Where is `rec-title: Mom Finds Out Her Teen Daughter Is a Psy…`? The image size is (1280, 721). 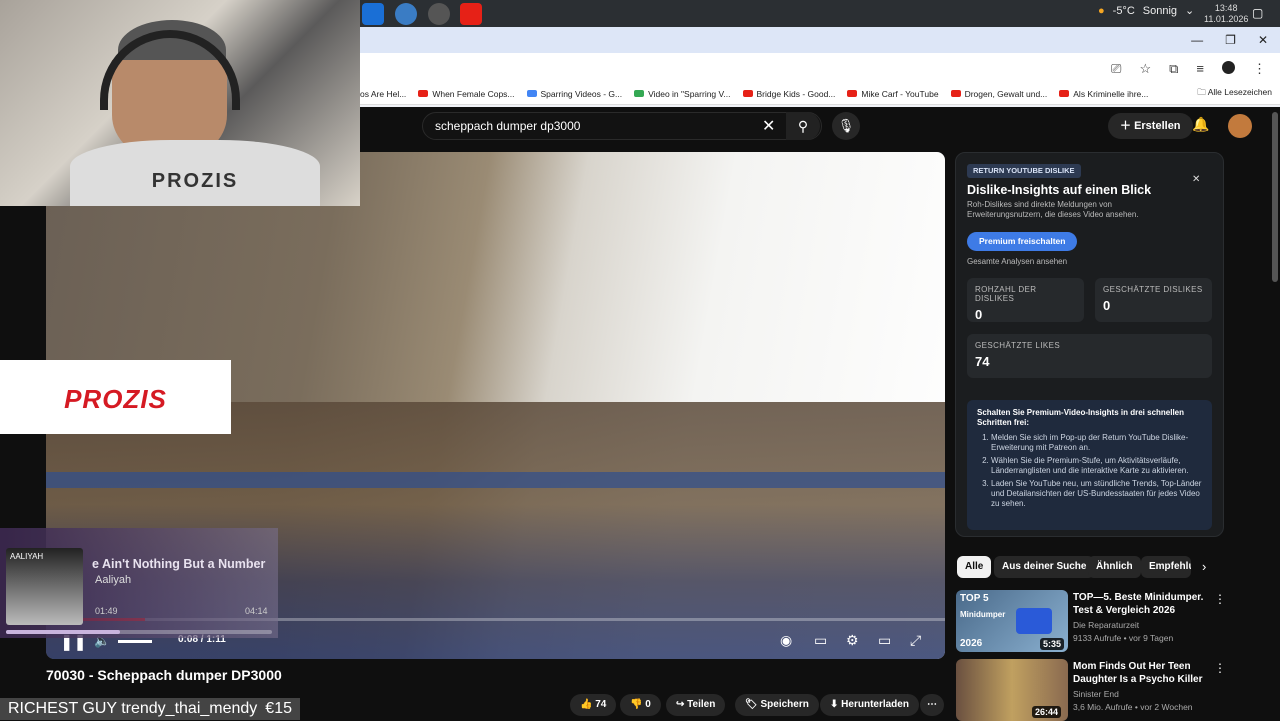 rec-title: Mom Finds Out Her Teen Daughter Is a Psy… is located at coordinates (1143, 673).